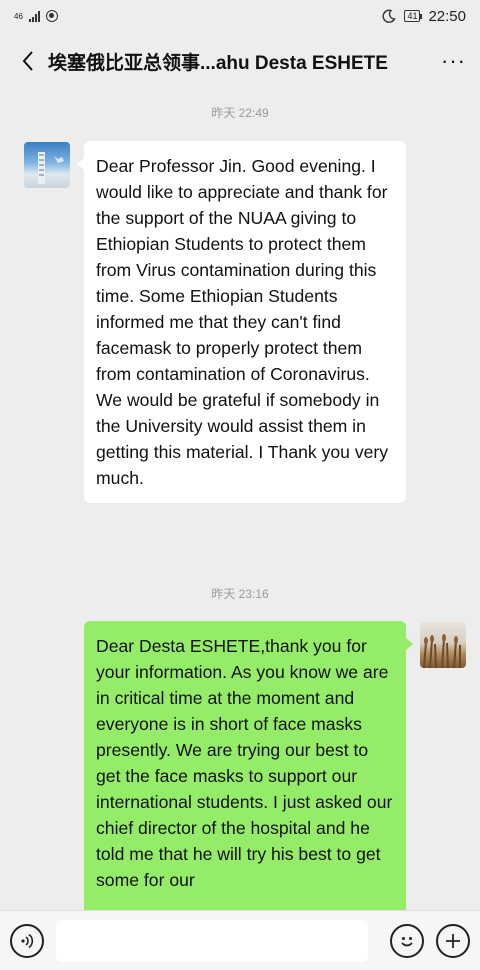 The image size is (480, 970). What do you see at coordinates (28, 61) in the screenshot?
I see `chevron-left-icon` at bounding box center [28, 61].